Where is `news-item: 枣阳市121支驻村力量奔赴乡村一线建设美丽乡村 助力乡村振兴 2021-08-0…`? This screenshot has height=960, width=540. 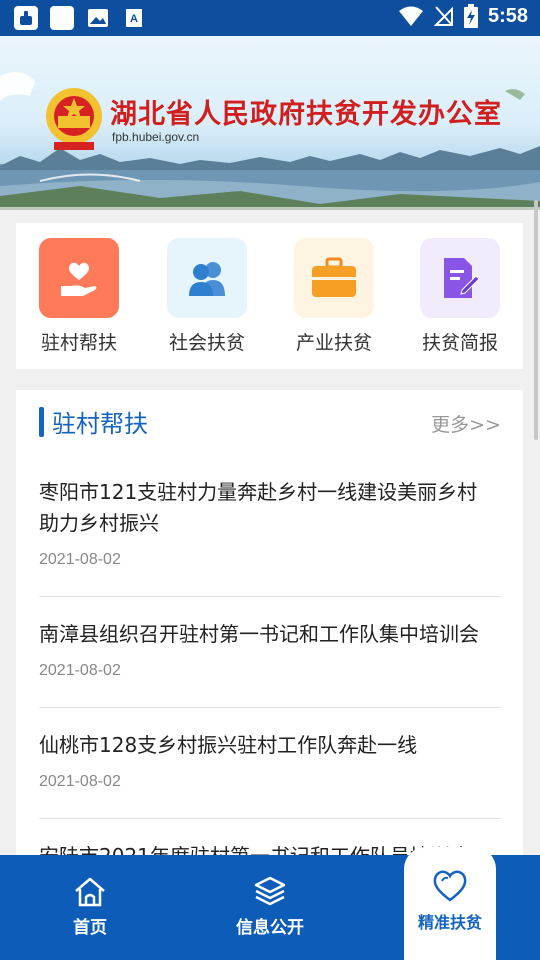
news-item: 枣阳市121支驻村力量奔赴乡村一线建设美丽乡村 助力乡村振兴 2021-08-0… is located at coordinates (270, 523).